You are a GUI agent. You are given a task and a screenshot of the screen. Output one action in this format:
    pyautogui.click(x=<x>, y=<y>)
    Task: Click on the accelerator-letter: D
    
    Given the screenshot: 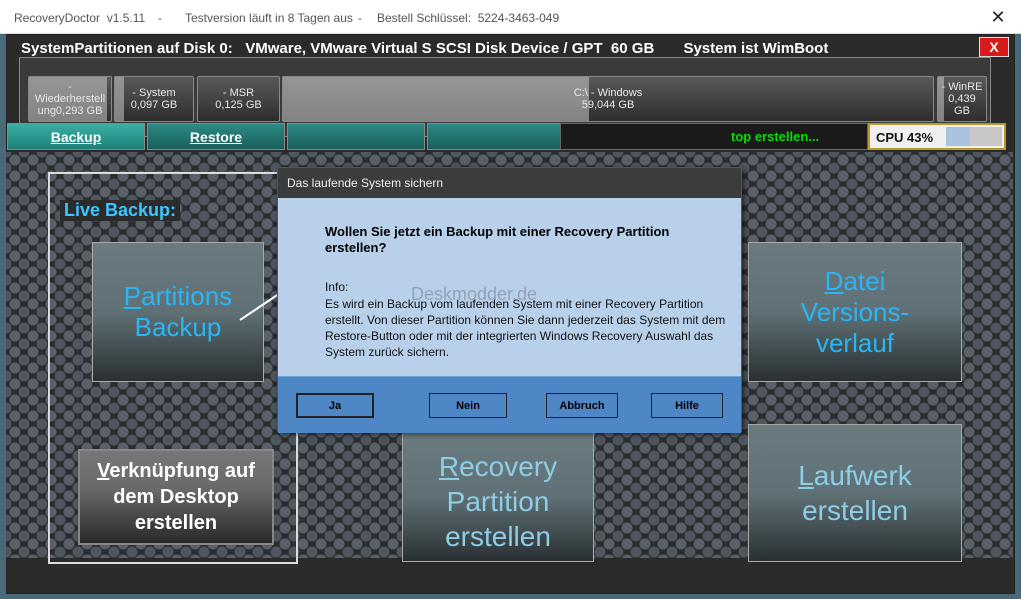 What is the action you would take?
    pyautogui.click(x=834, y=280)
    